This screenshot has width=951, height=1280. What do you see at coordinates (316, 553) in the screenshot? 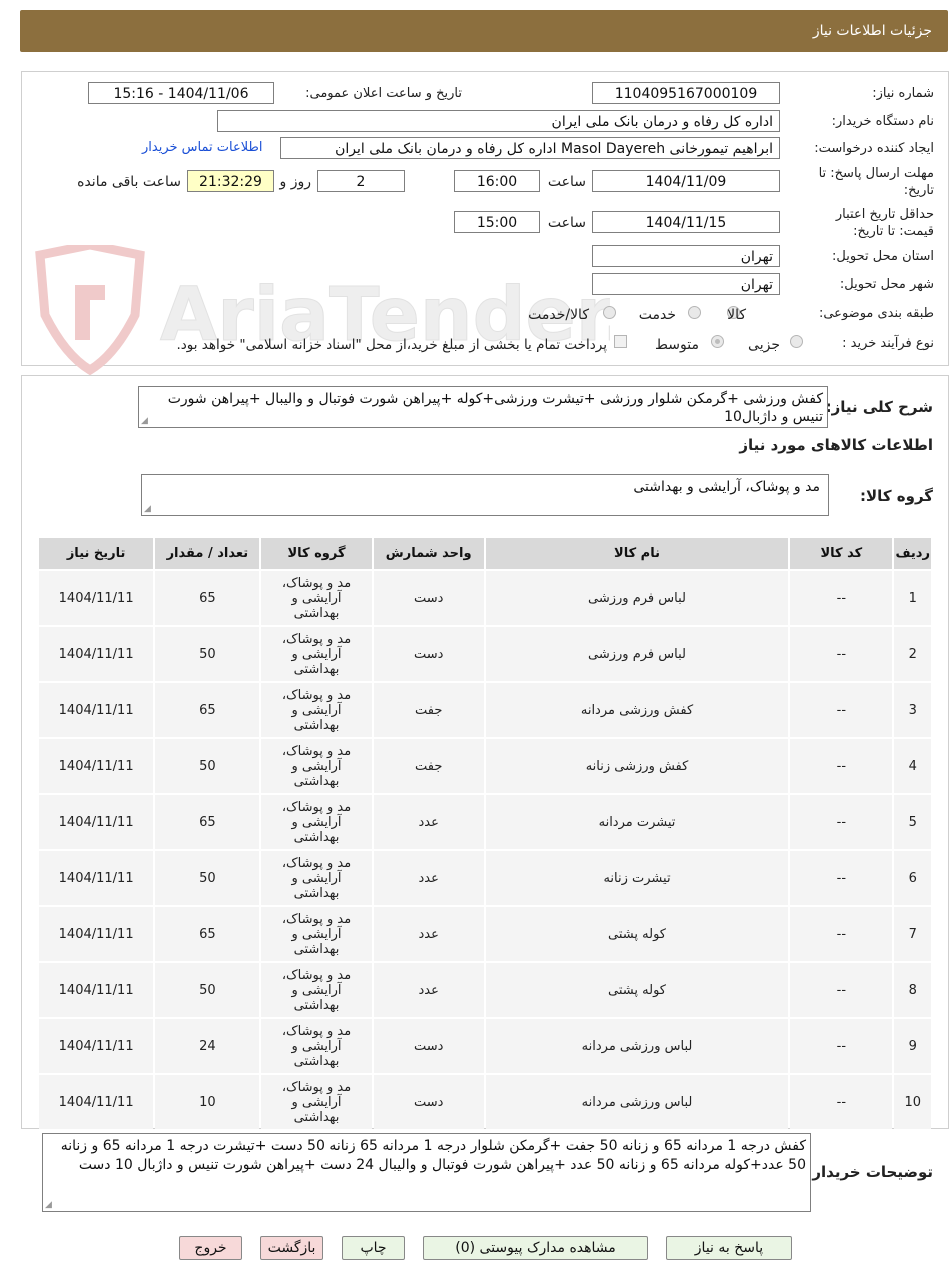
I see `col-group: گروه کالا` at bounding box center [316, 553].